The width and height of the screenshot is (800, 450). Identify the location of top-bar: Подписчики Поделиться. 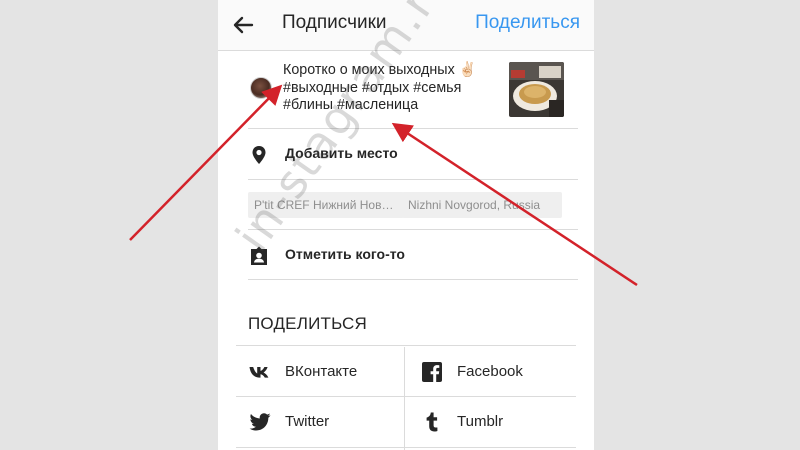
(406, 25).